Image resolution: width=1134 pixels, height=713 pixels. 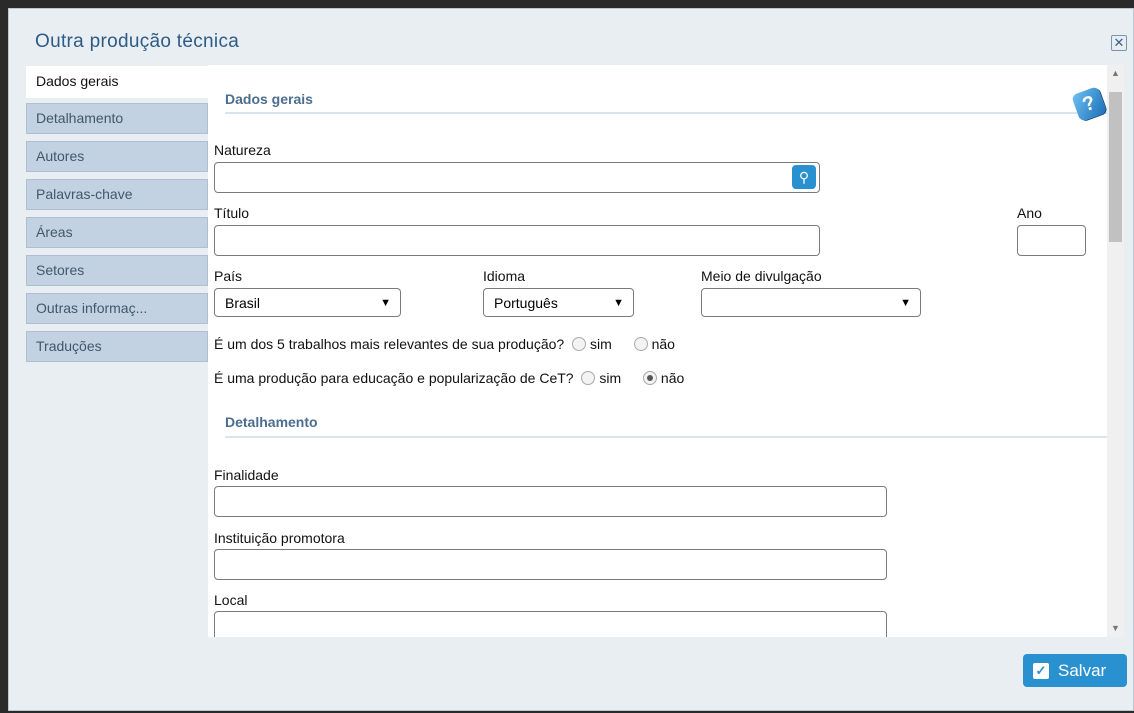 I want to click on instituicao-promotora-field, so click(x=550, y=564).